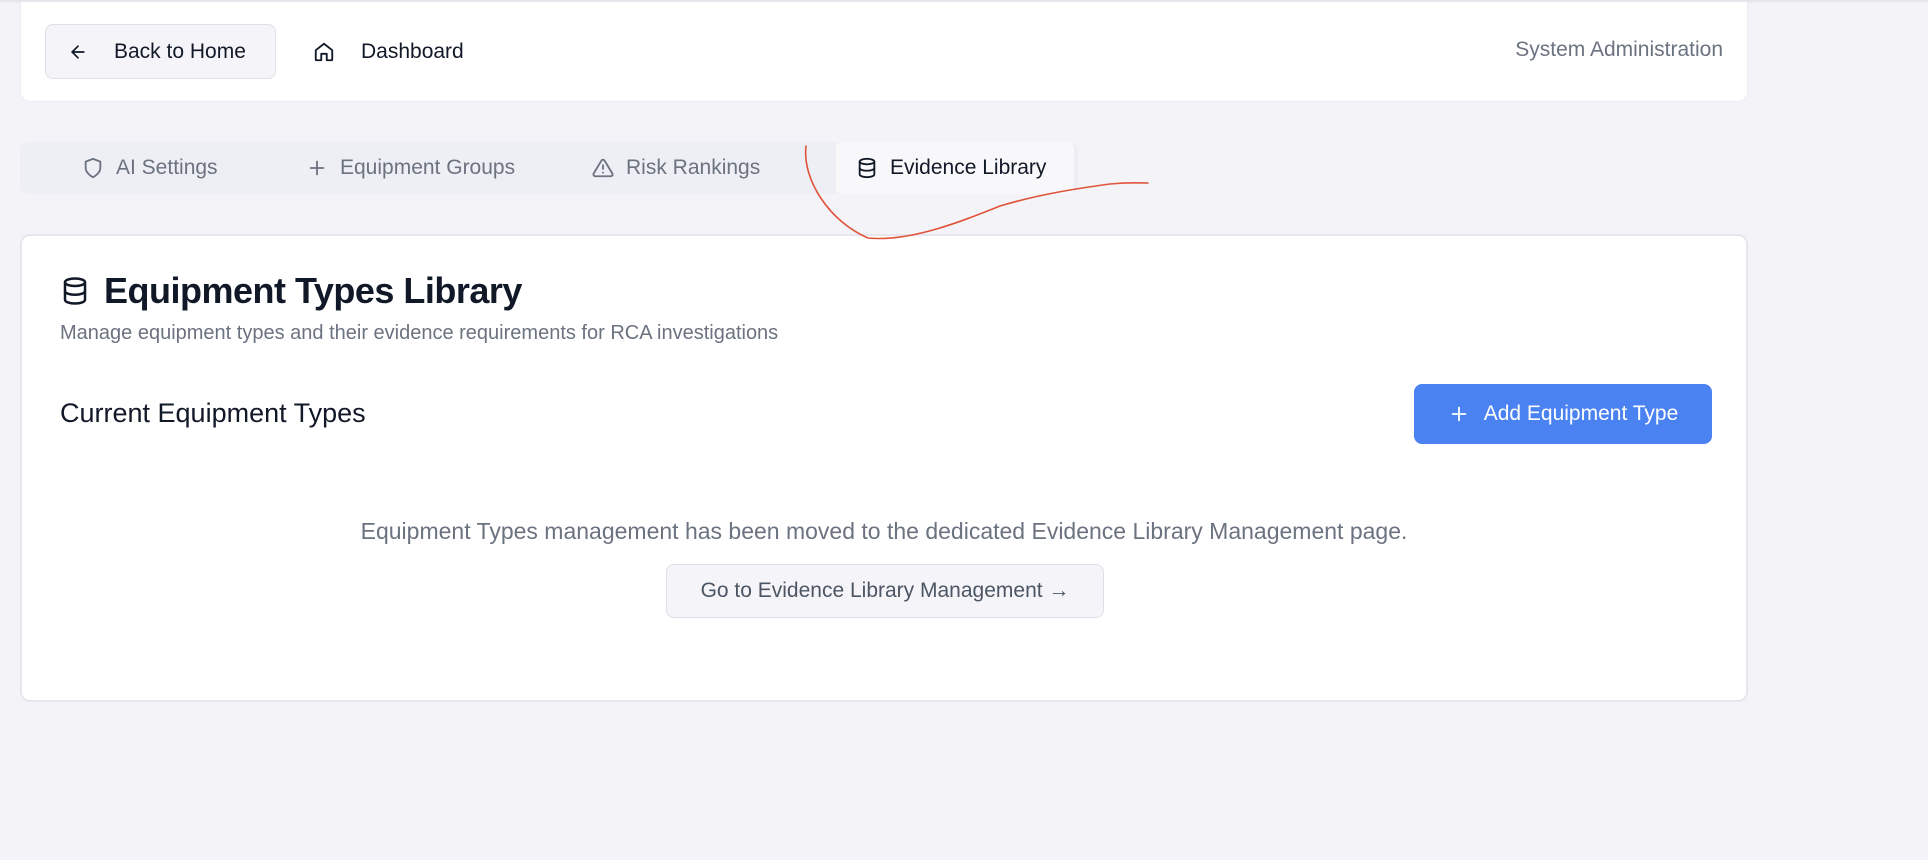 The width and height of the screenshot is (1928, 860). Describe the element at coordinates (167, 167) in the screenshot. I see `tab-label: AI Settings` at that location.